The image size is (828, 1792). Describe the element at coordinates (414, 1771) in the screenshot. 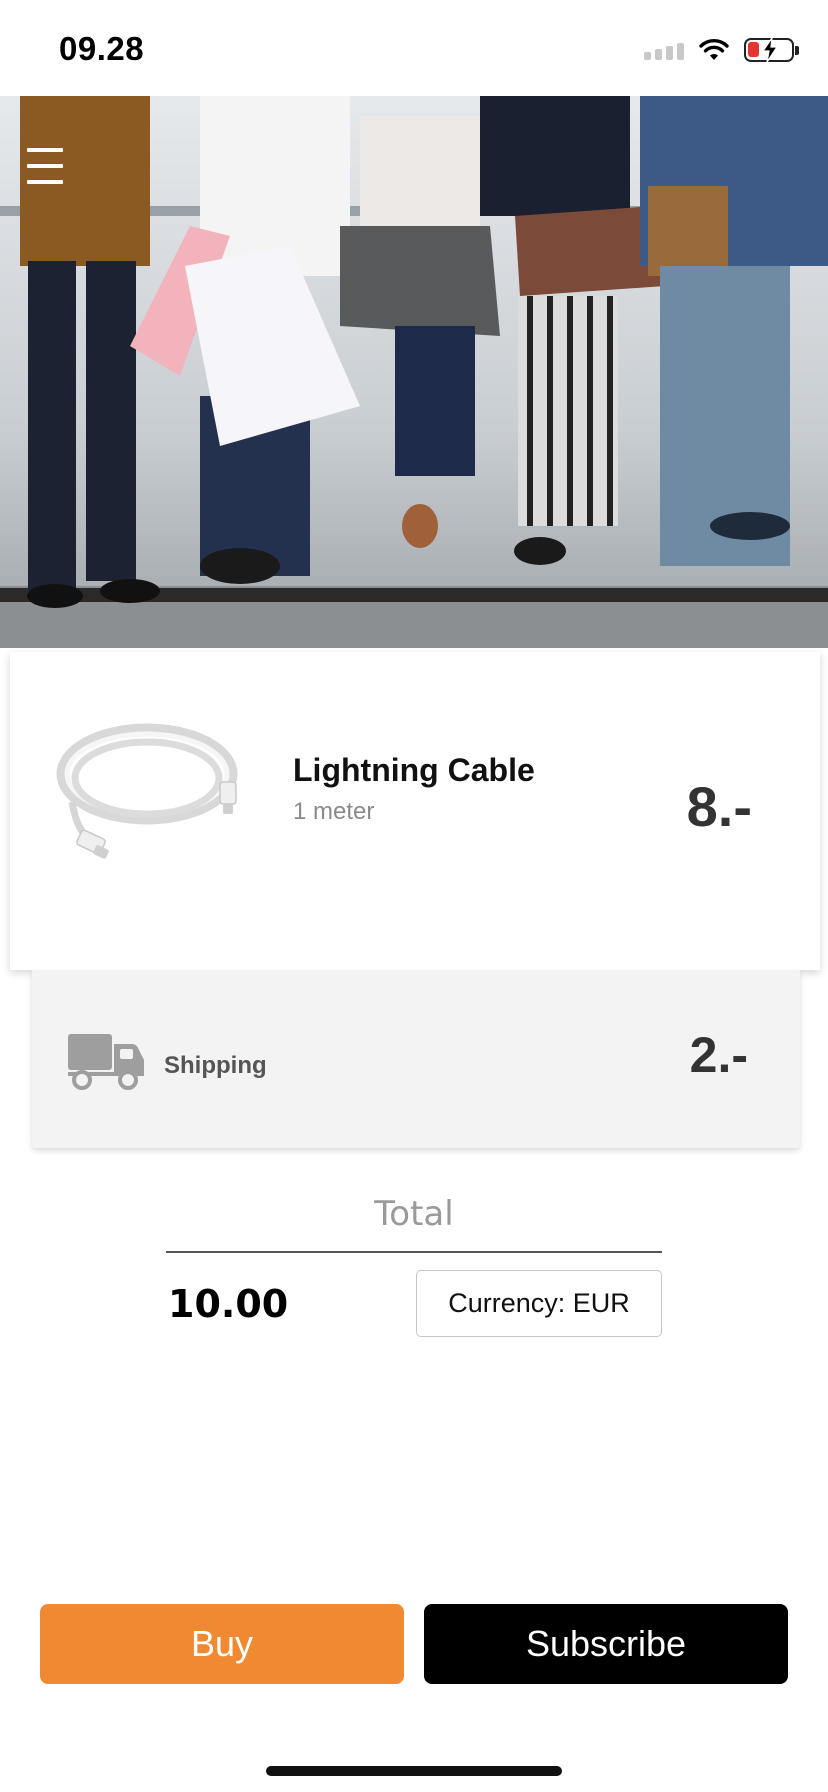

I see `home-indicator` at that location.